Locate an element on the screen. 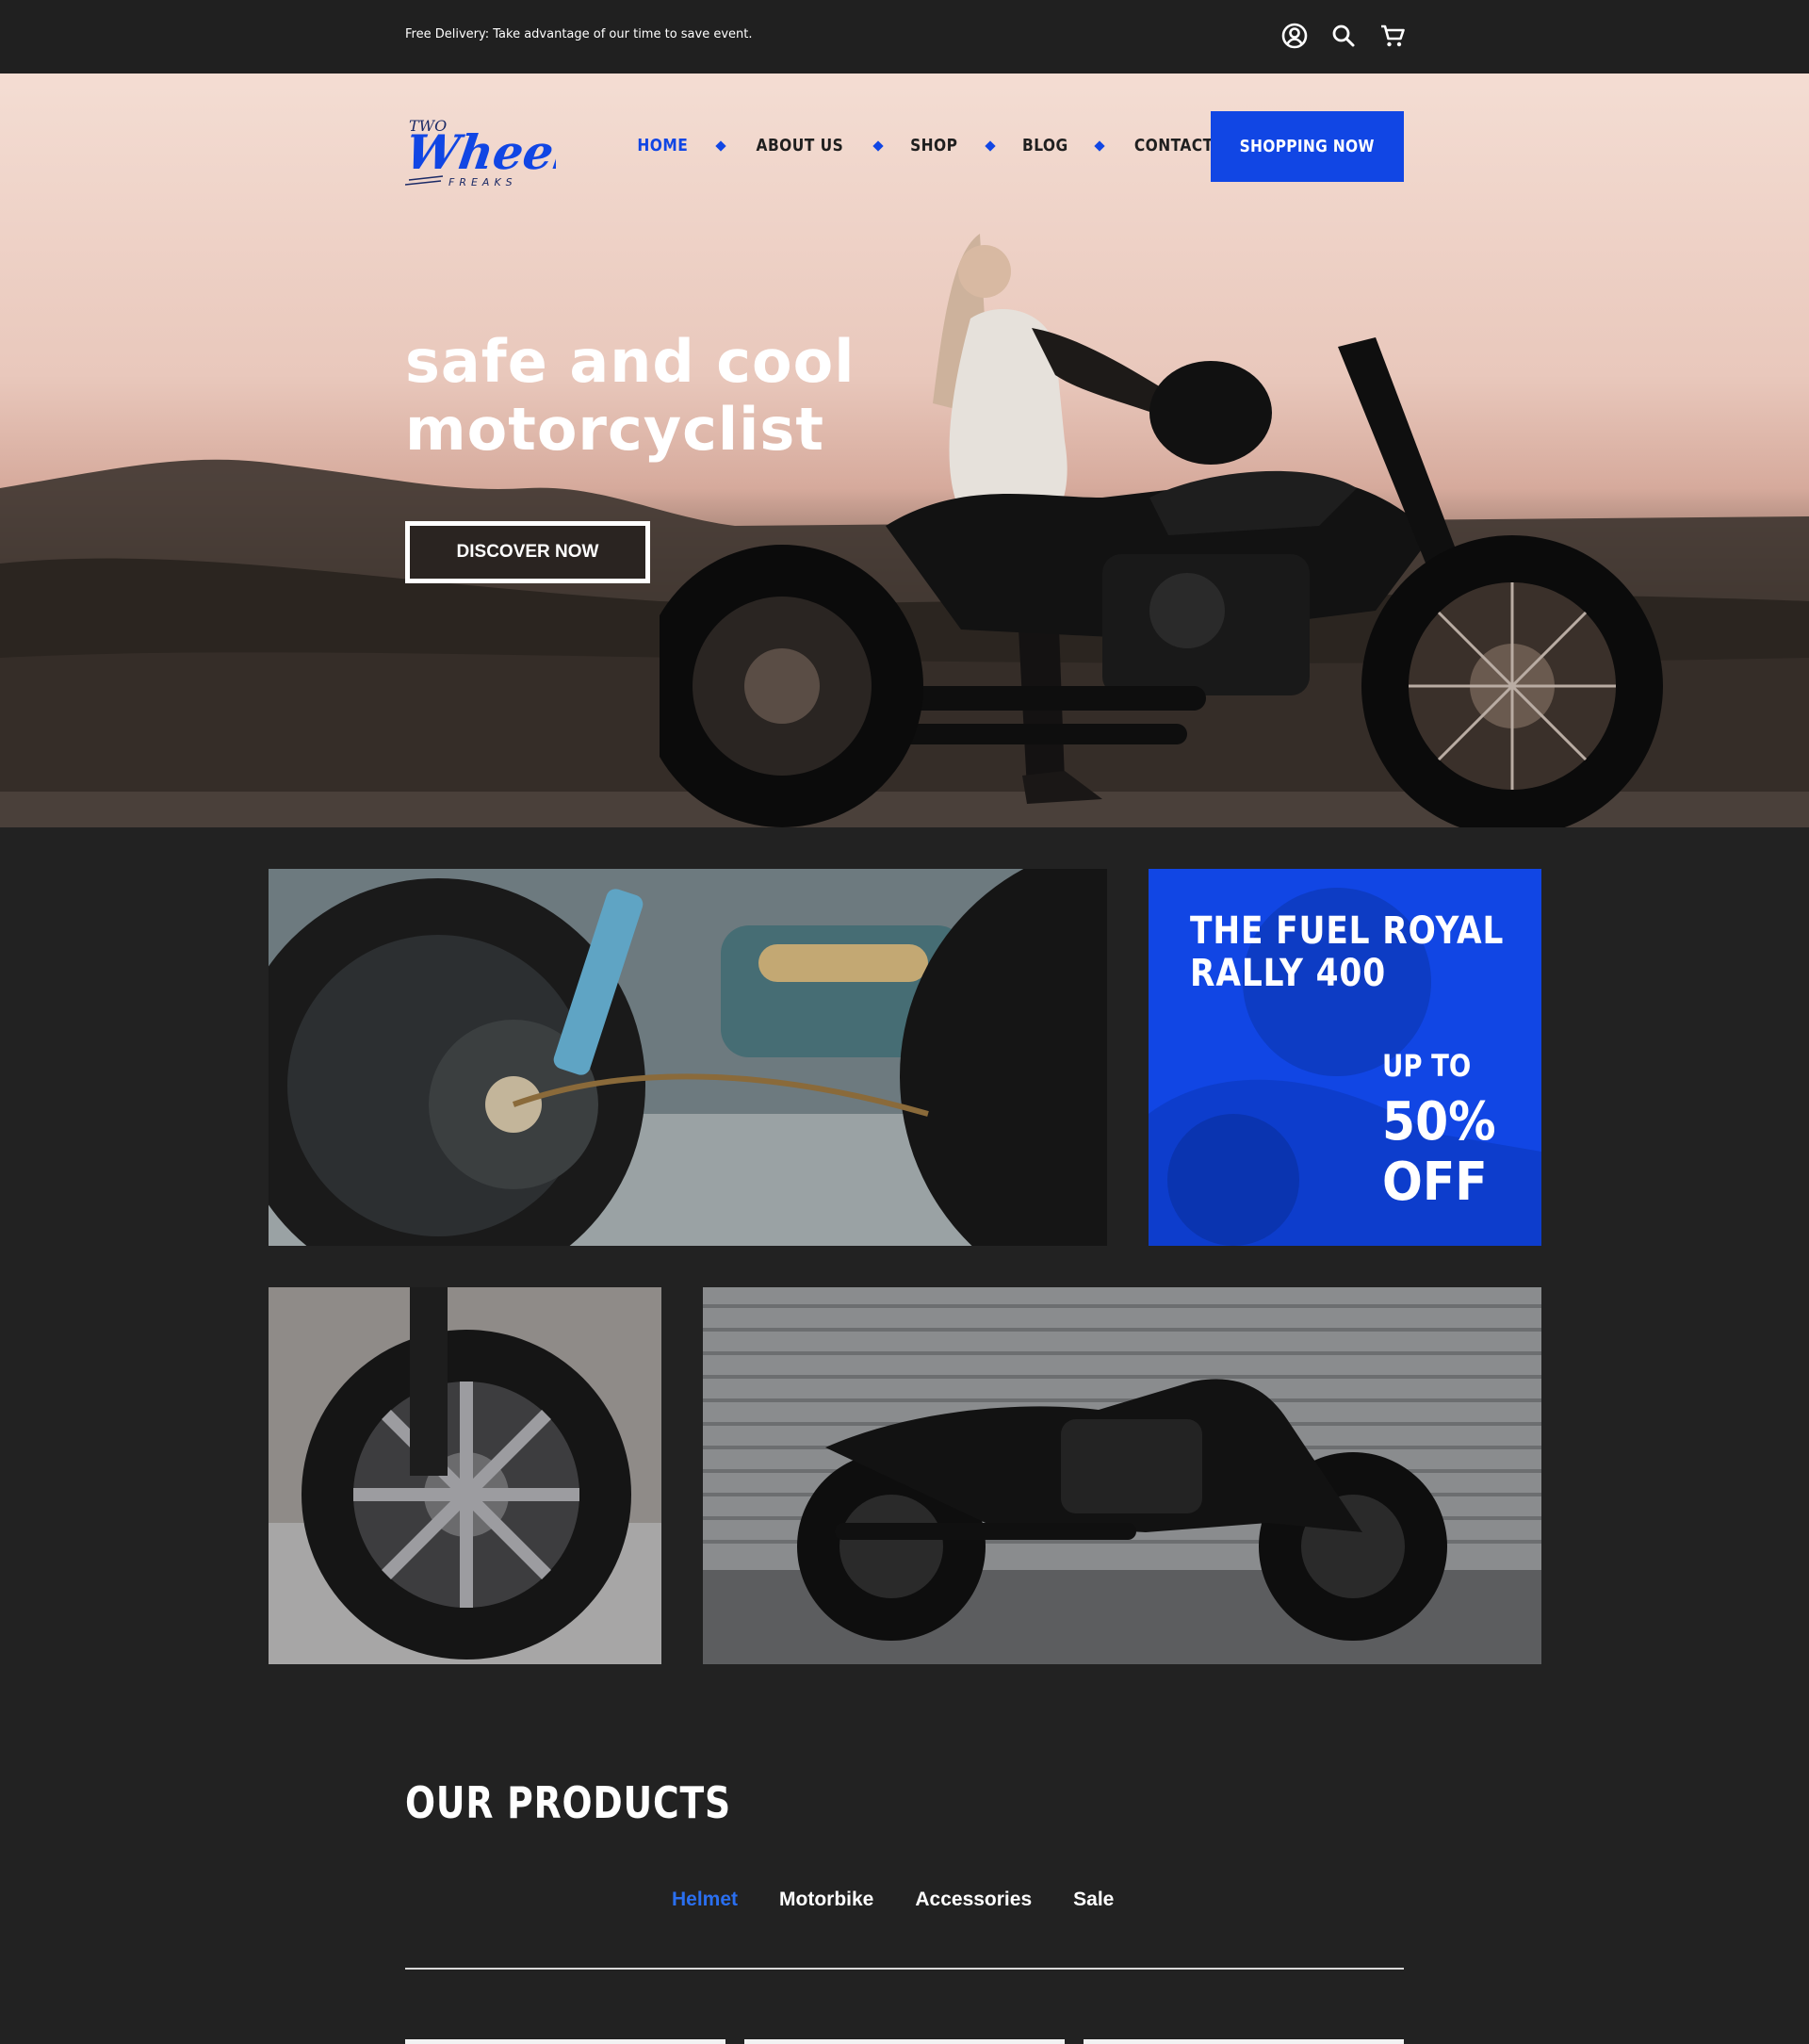 This screenshot has height=2044, width=1809. shopping-now-label: SHOPPING NOW is located at coordinates (1307, 146).